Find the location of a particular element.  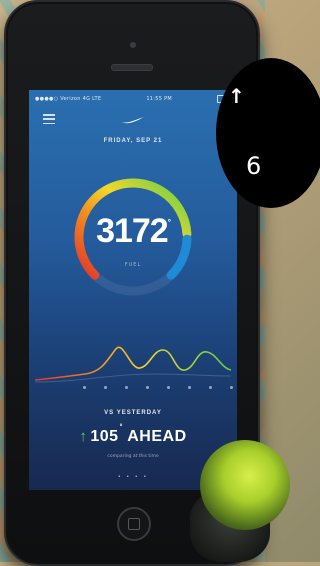

comparison-caption: comparing at this time is located at coordinates (133, 456).